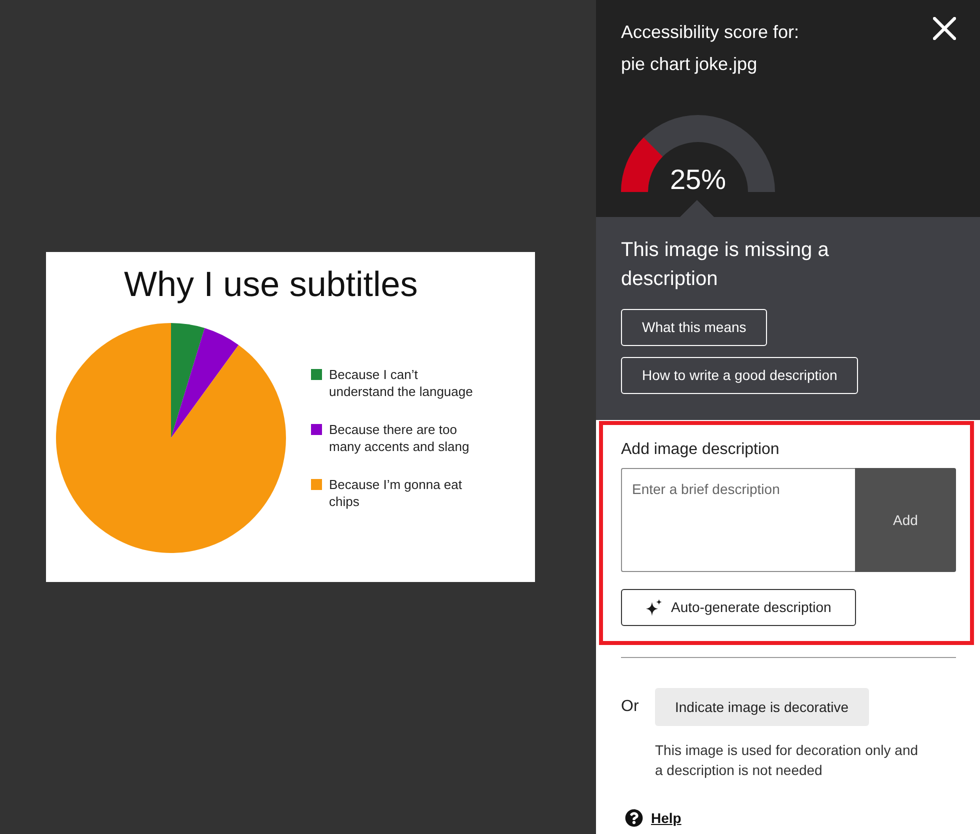  I want to click on file-name: pie chart joke.jpg, so click(689, 64).